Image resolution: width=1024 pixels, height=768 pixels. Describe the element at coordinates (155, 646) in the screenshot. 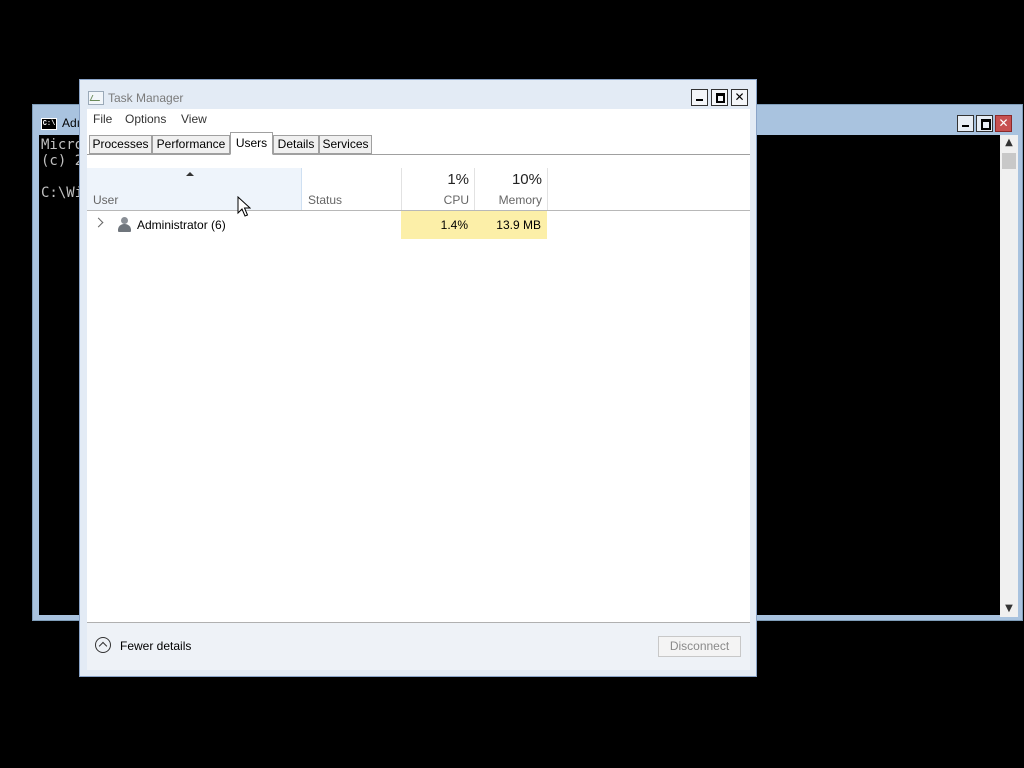

I see `fewer-details-link: Fewer details` at that location.